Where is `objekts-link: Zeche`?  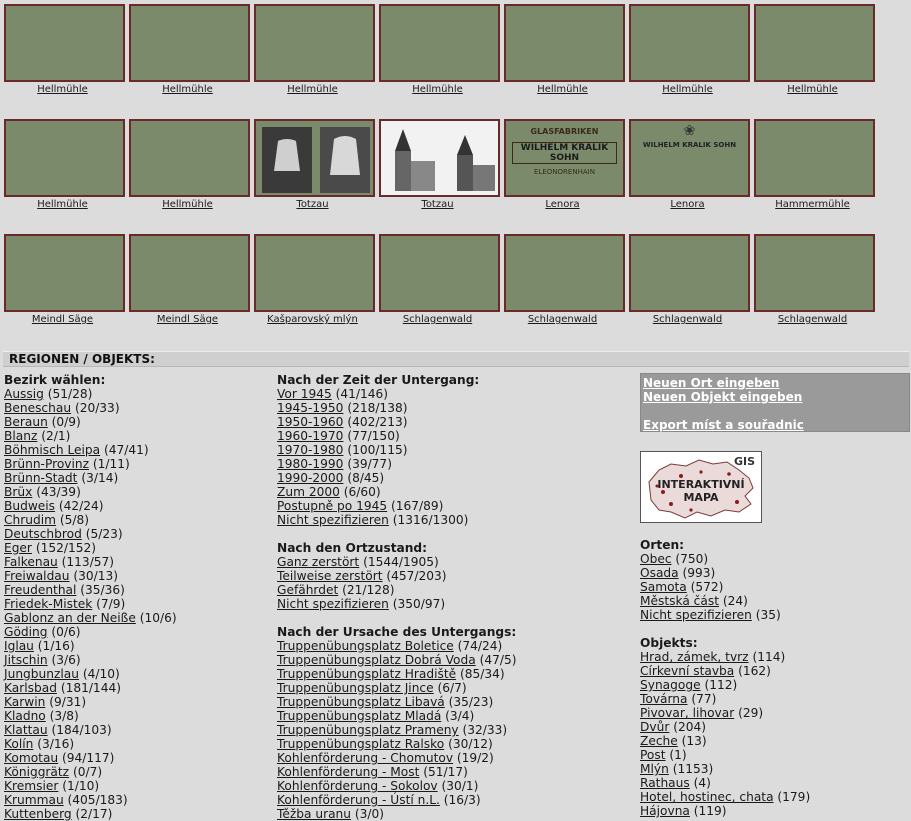
objekts-link: Zeche is located at coordinates (659, 741).